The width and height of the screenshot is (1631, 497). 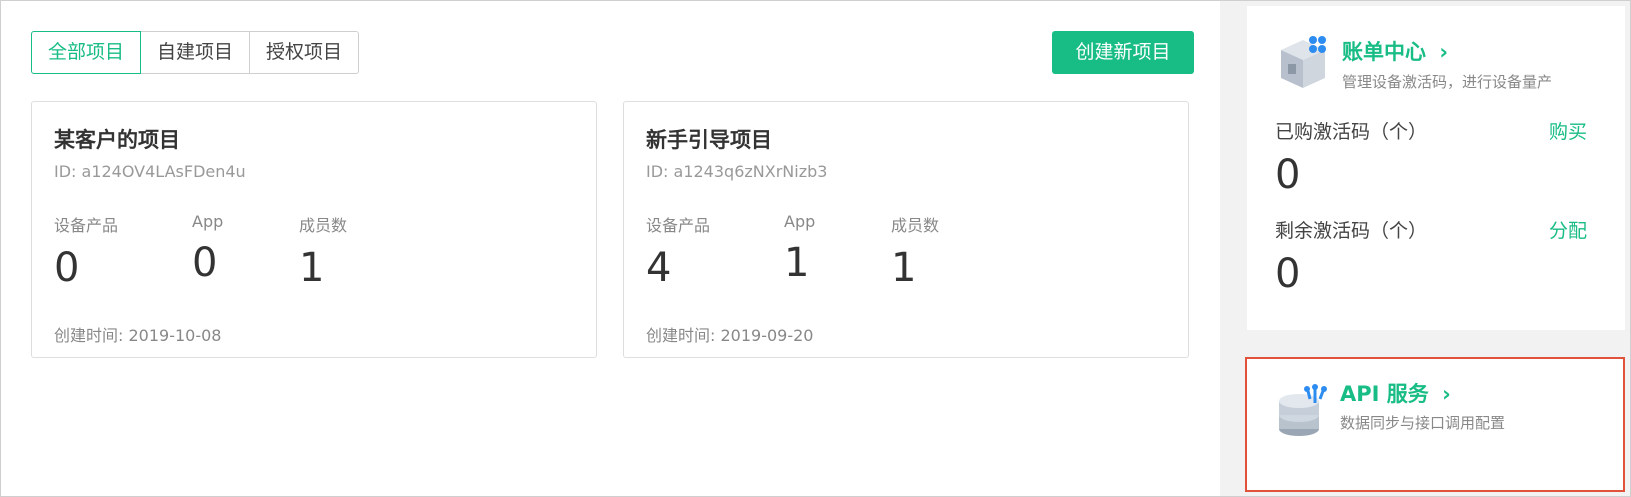 What do you see at coordinates (1423, 423) in the screenshot?
I see `api-subtitle: 数据同步与接口调用配置` at bounding box center [1423, 423].